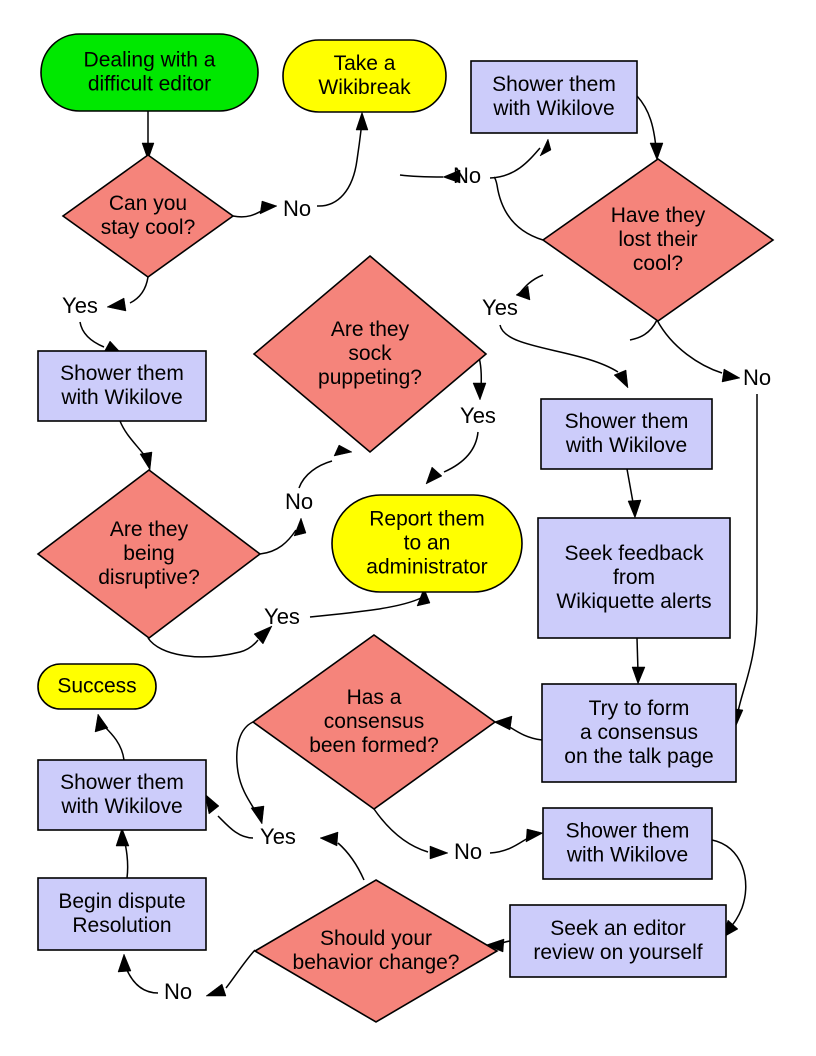  I want to click on node-wikibreak: Take a Wikibreak, so click(364, 76).